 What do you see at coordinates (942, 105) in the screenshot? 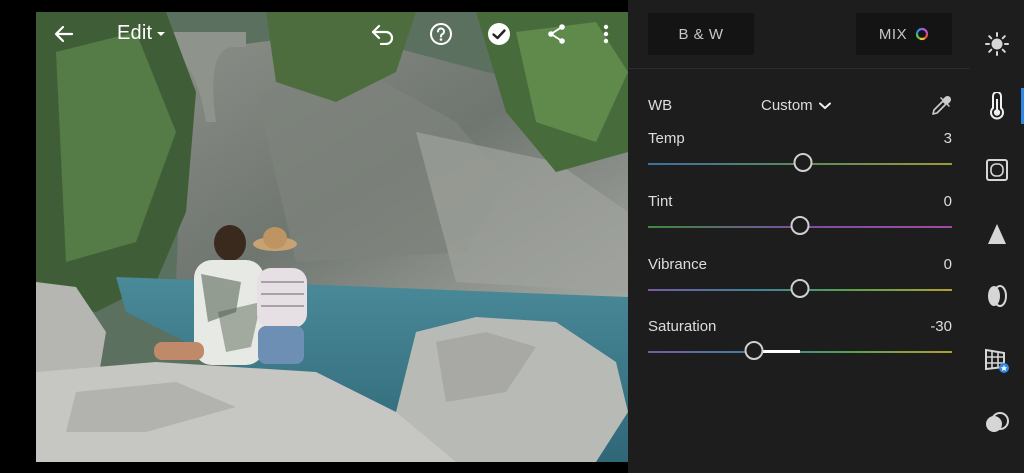
I see `eyedropper-icon` at bounding box center [942, 105].